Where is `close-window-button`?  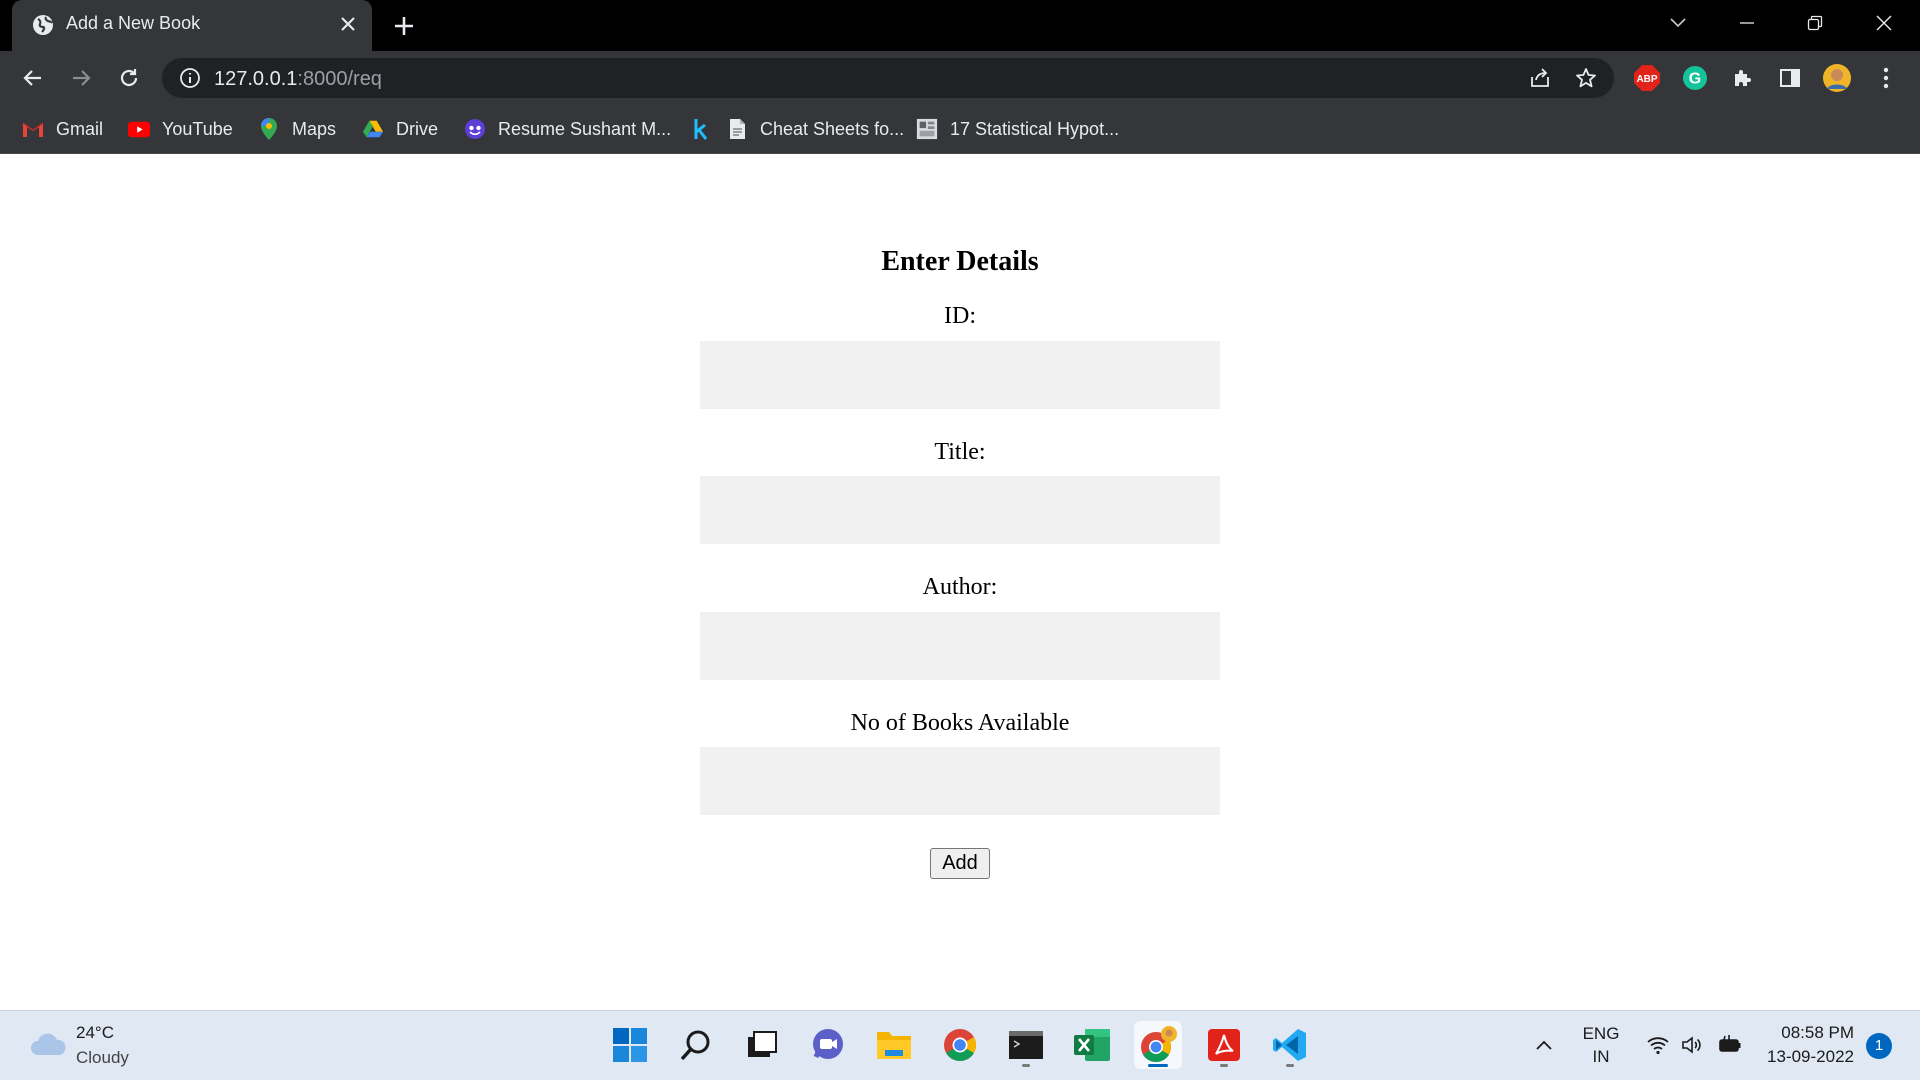
close-window-button is located at coordinates (1884, 23).